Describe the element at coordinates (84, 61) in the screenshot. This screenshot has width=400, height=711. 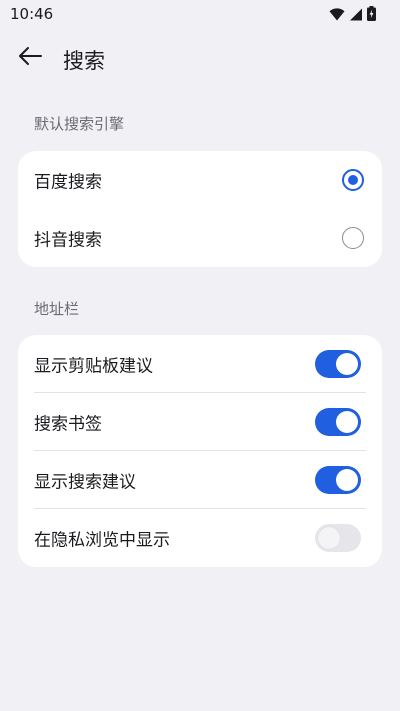
I see `page-title: 搜索` at that location.